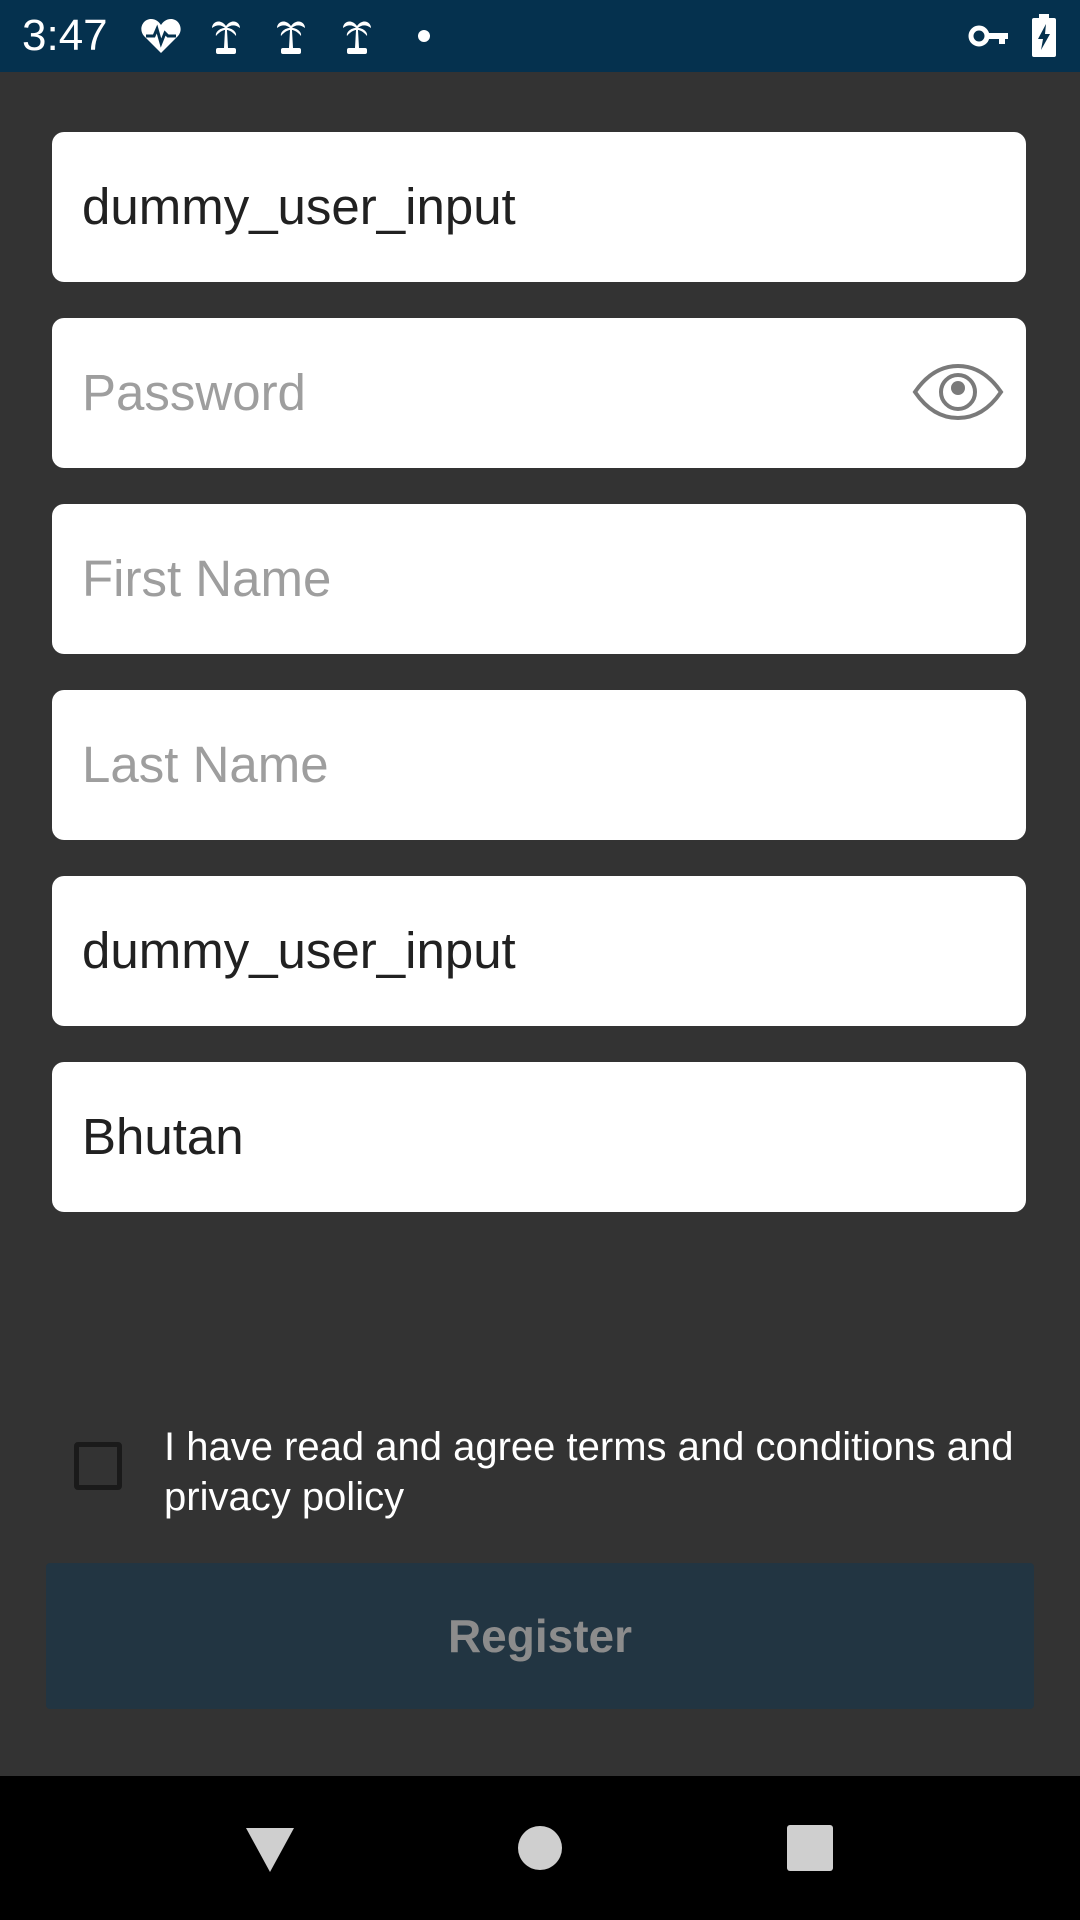 The height and width of the screenshot is (1920, 1080). What do you see at coordinates (299, 950) in the screenshot?
I see `email-value: dummy_user_input` at bounding box center [299, 950].